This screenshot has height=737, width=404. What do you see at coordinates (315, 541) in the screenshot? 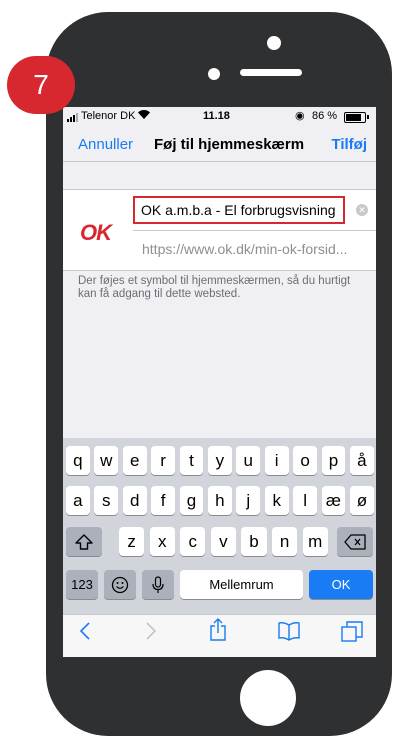
I see `key-m: m` at bounding box center [315, 541].